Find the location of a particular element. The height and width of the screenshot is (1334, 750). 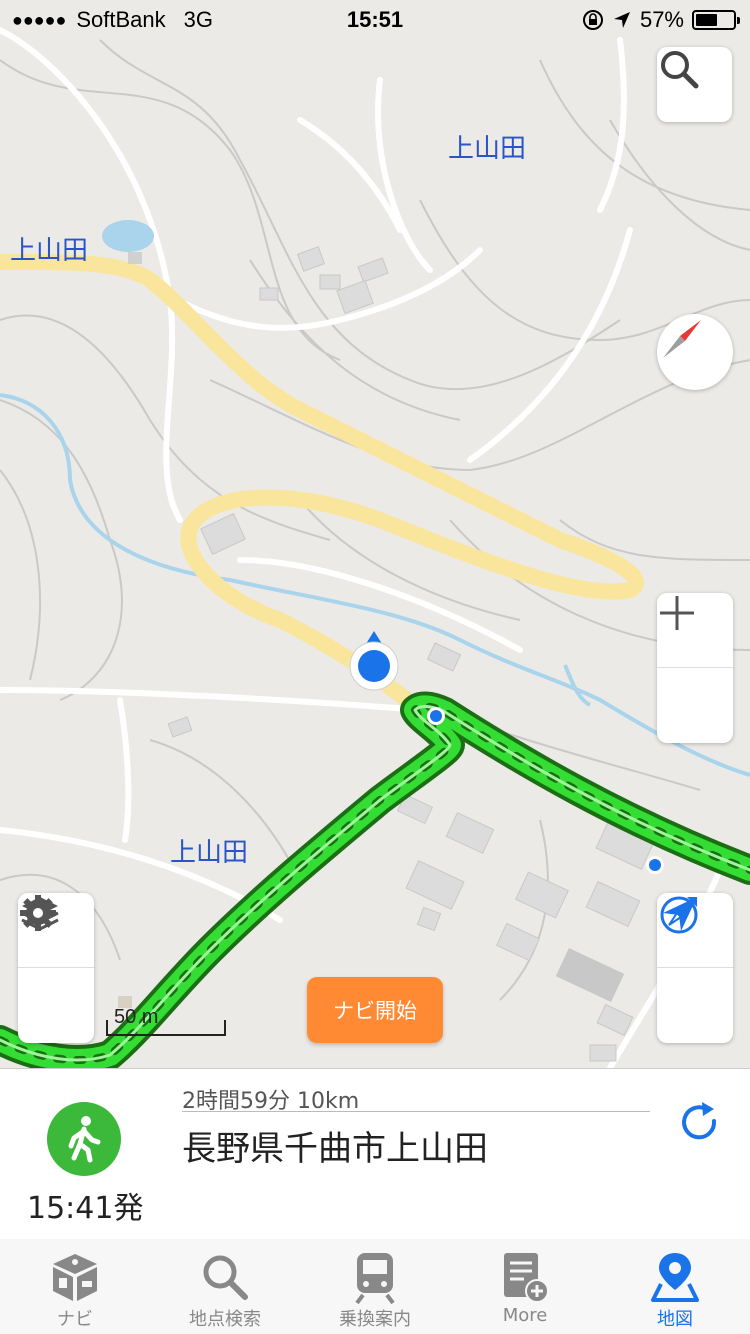

network-type: 3G is located at coordinates (198, 19).